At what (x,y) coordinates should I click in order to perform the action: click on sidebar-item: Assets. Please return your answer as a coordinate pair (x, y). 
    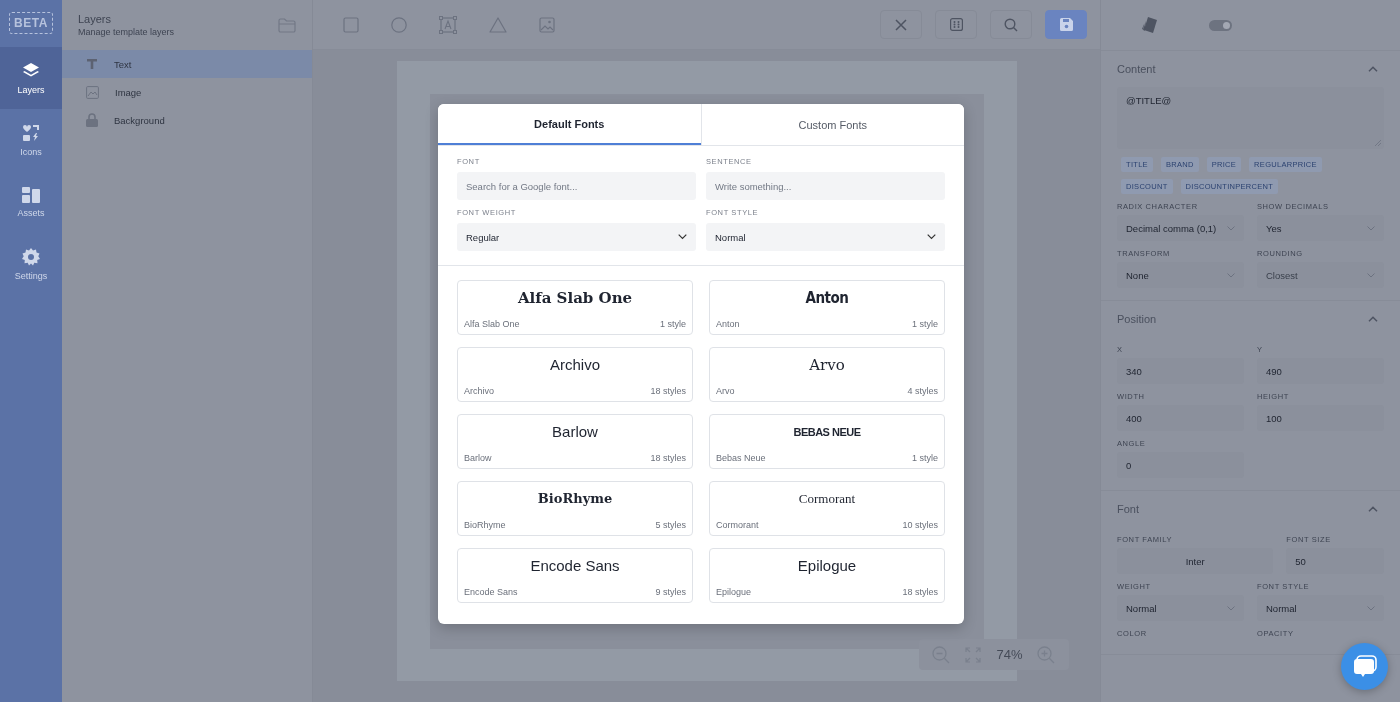
    Looking at the image, I should click on (31, 202).